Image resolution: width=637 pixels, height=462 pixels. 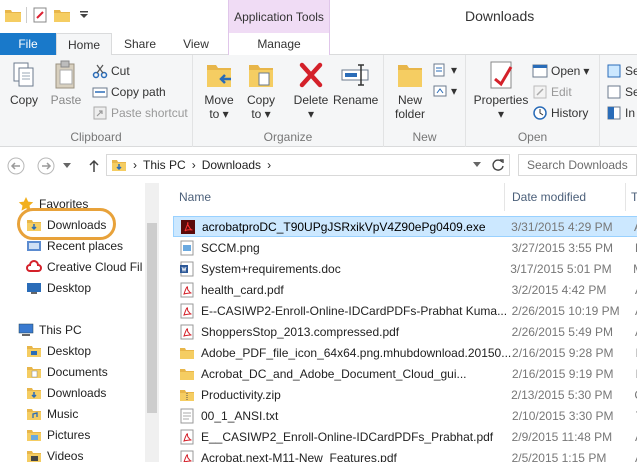 I want to click on downloads-folder-icon, so click(x=119, y=165).